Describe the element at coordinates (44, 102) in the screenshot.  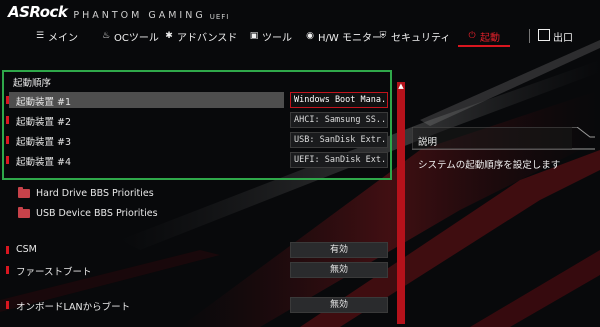
I see `boot-device-label: 起動装置 #1` at that location.